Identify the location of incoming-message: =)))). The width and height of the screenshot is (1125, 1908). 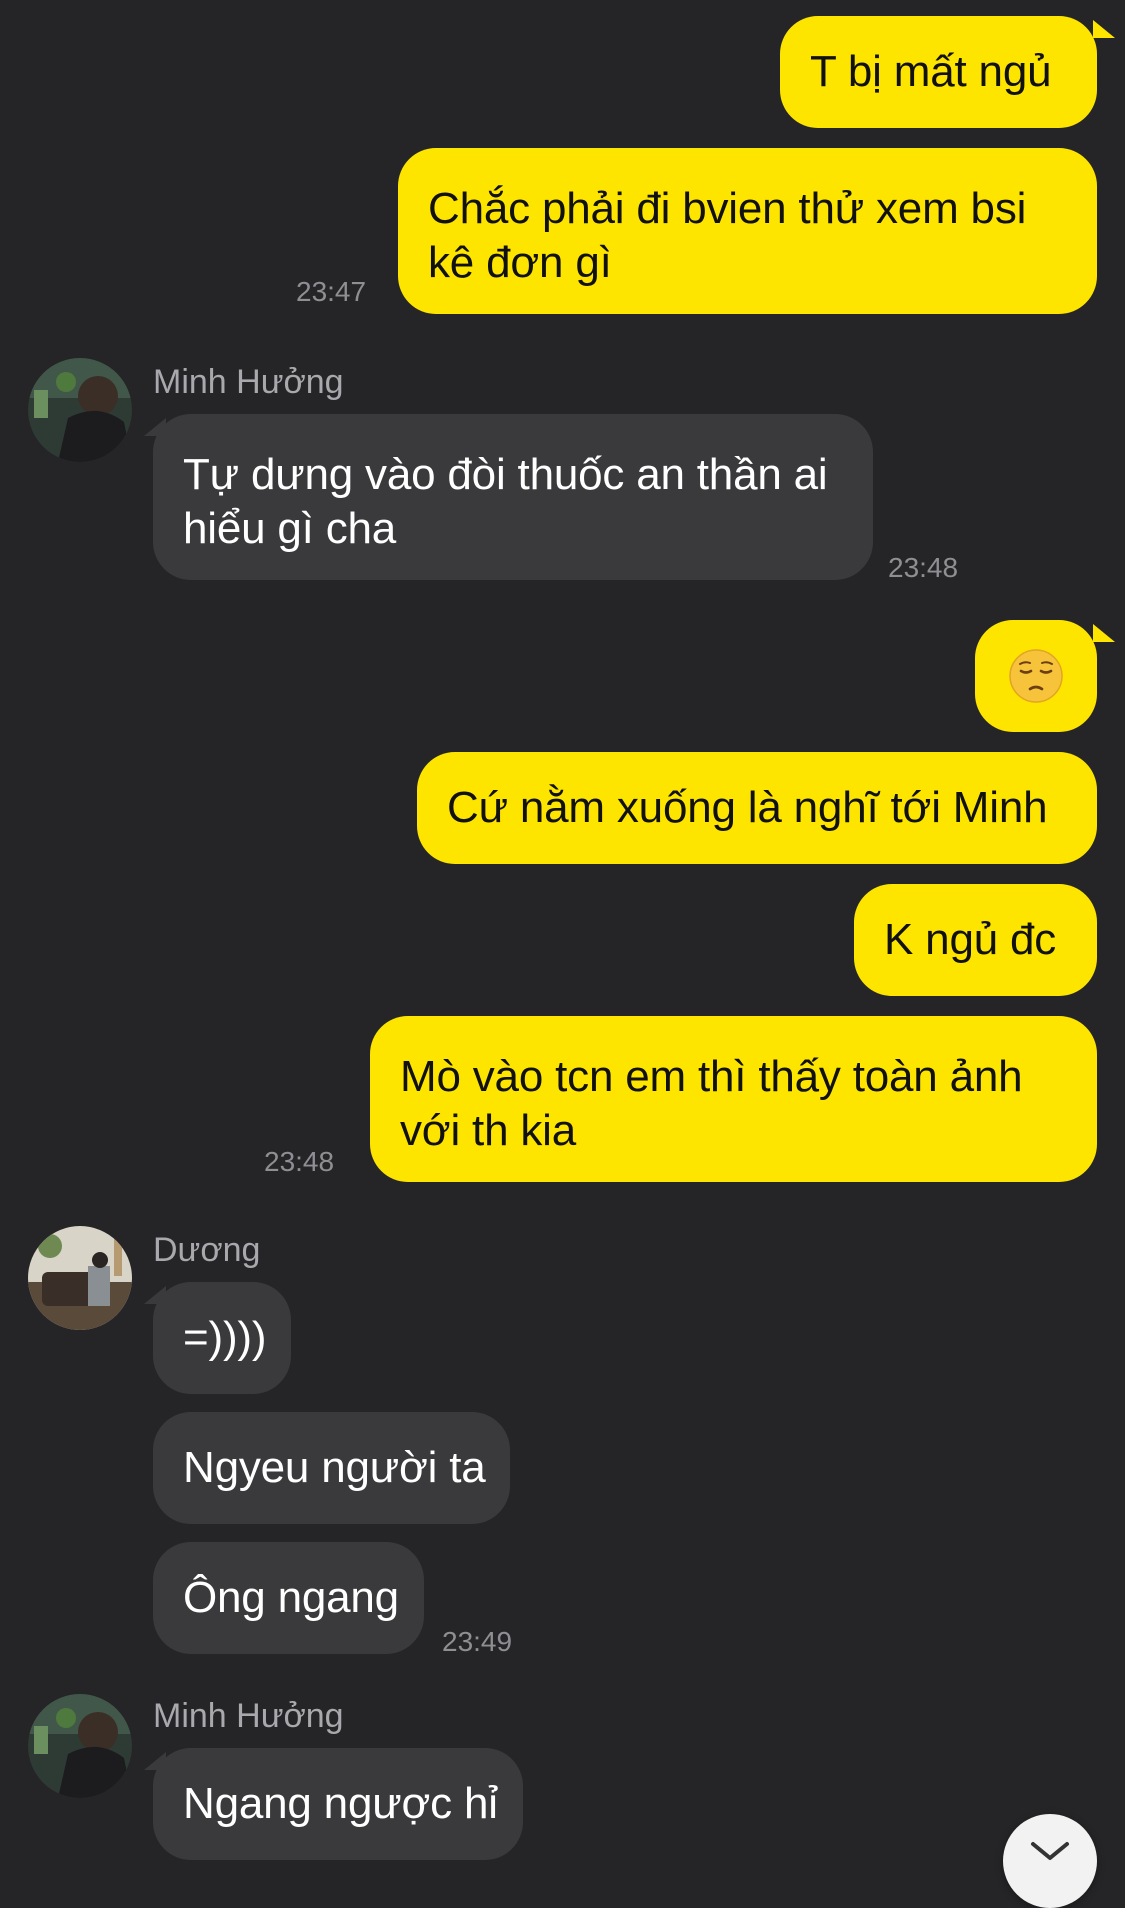
(222, 1338).